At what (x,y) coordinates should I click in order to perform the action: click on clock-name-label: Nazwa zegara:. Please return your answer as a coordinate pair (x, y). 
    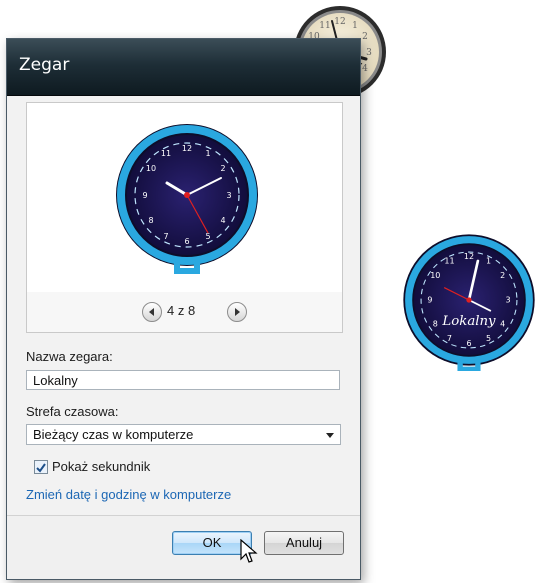
    Looking at the image, I should click on (69, 356).